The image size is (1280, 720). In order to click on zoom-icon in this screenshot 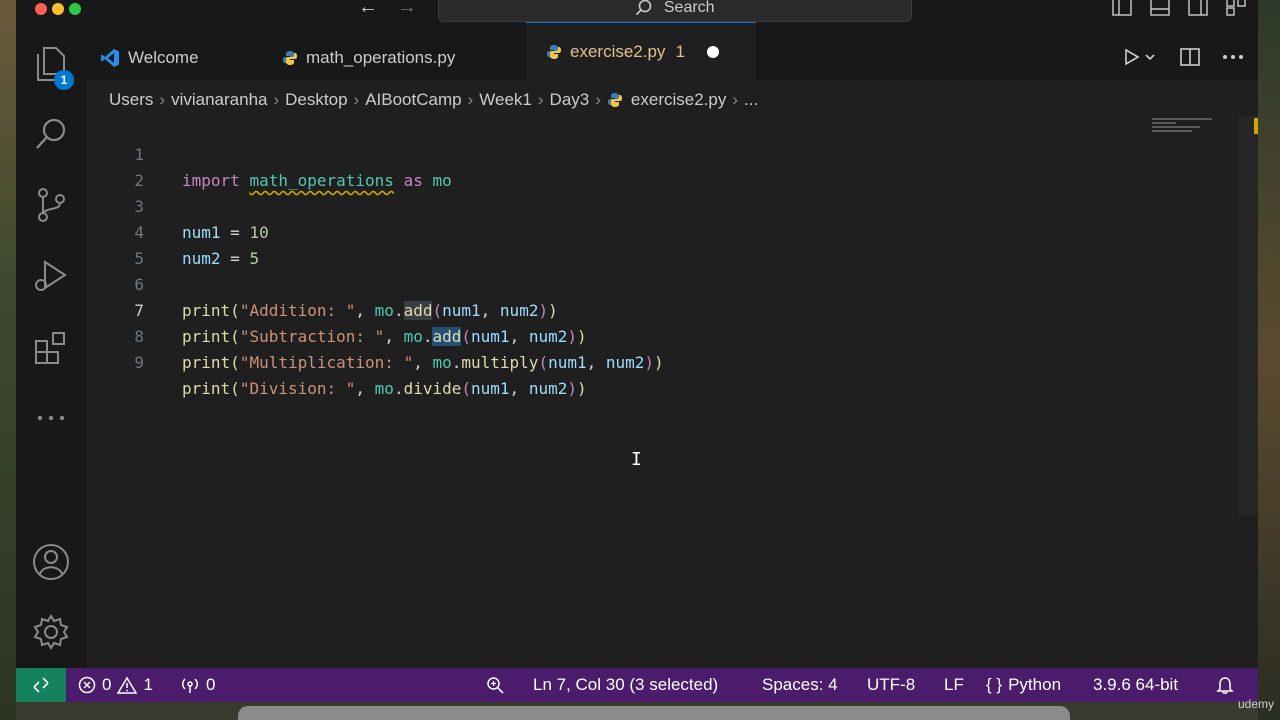, I will do `click(495, 685)`.